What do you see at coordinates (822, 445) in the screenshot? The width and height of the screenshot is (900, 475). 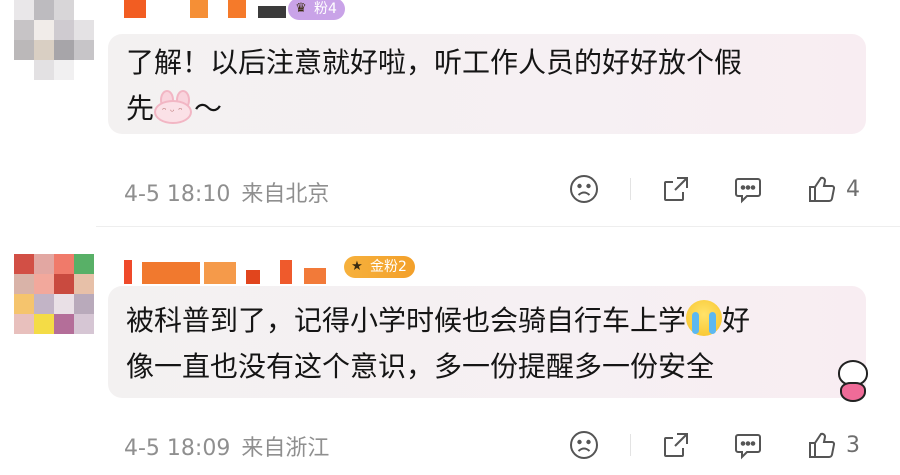 I see `thumbs-up-icon` at bounding box center [822, 445].